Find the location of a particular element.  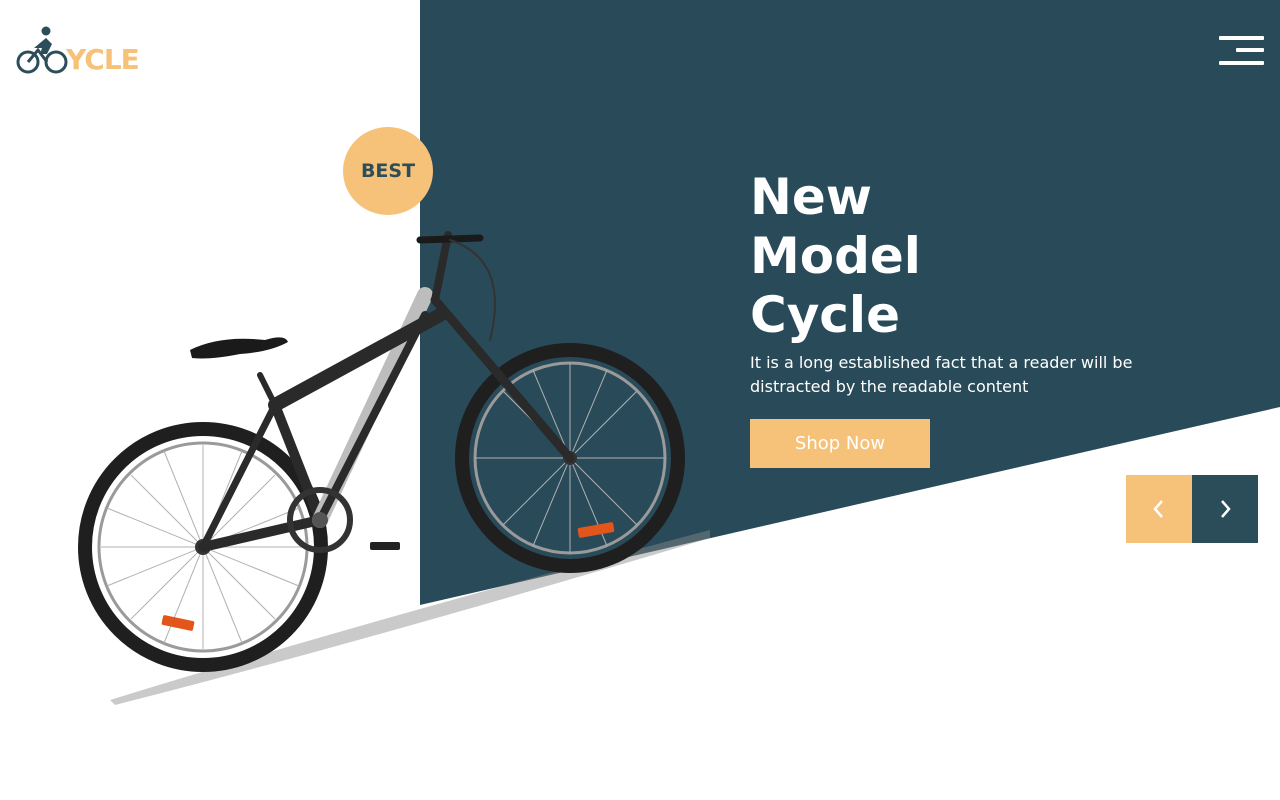

cyclist-logo-icon is located at coordinates (42, 50).